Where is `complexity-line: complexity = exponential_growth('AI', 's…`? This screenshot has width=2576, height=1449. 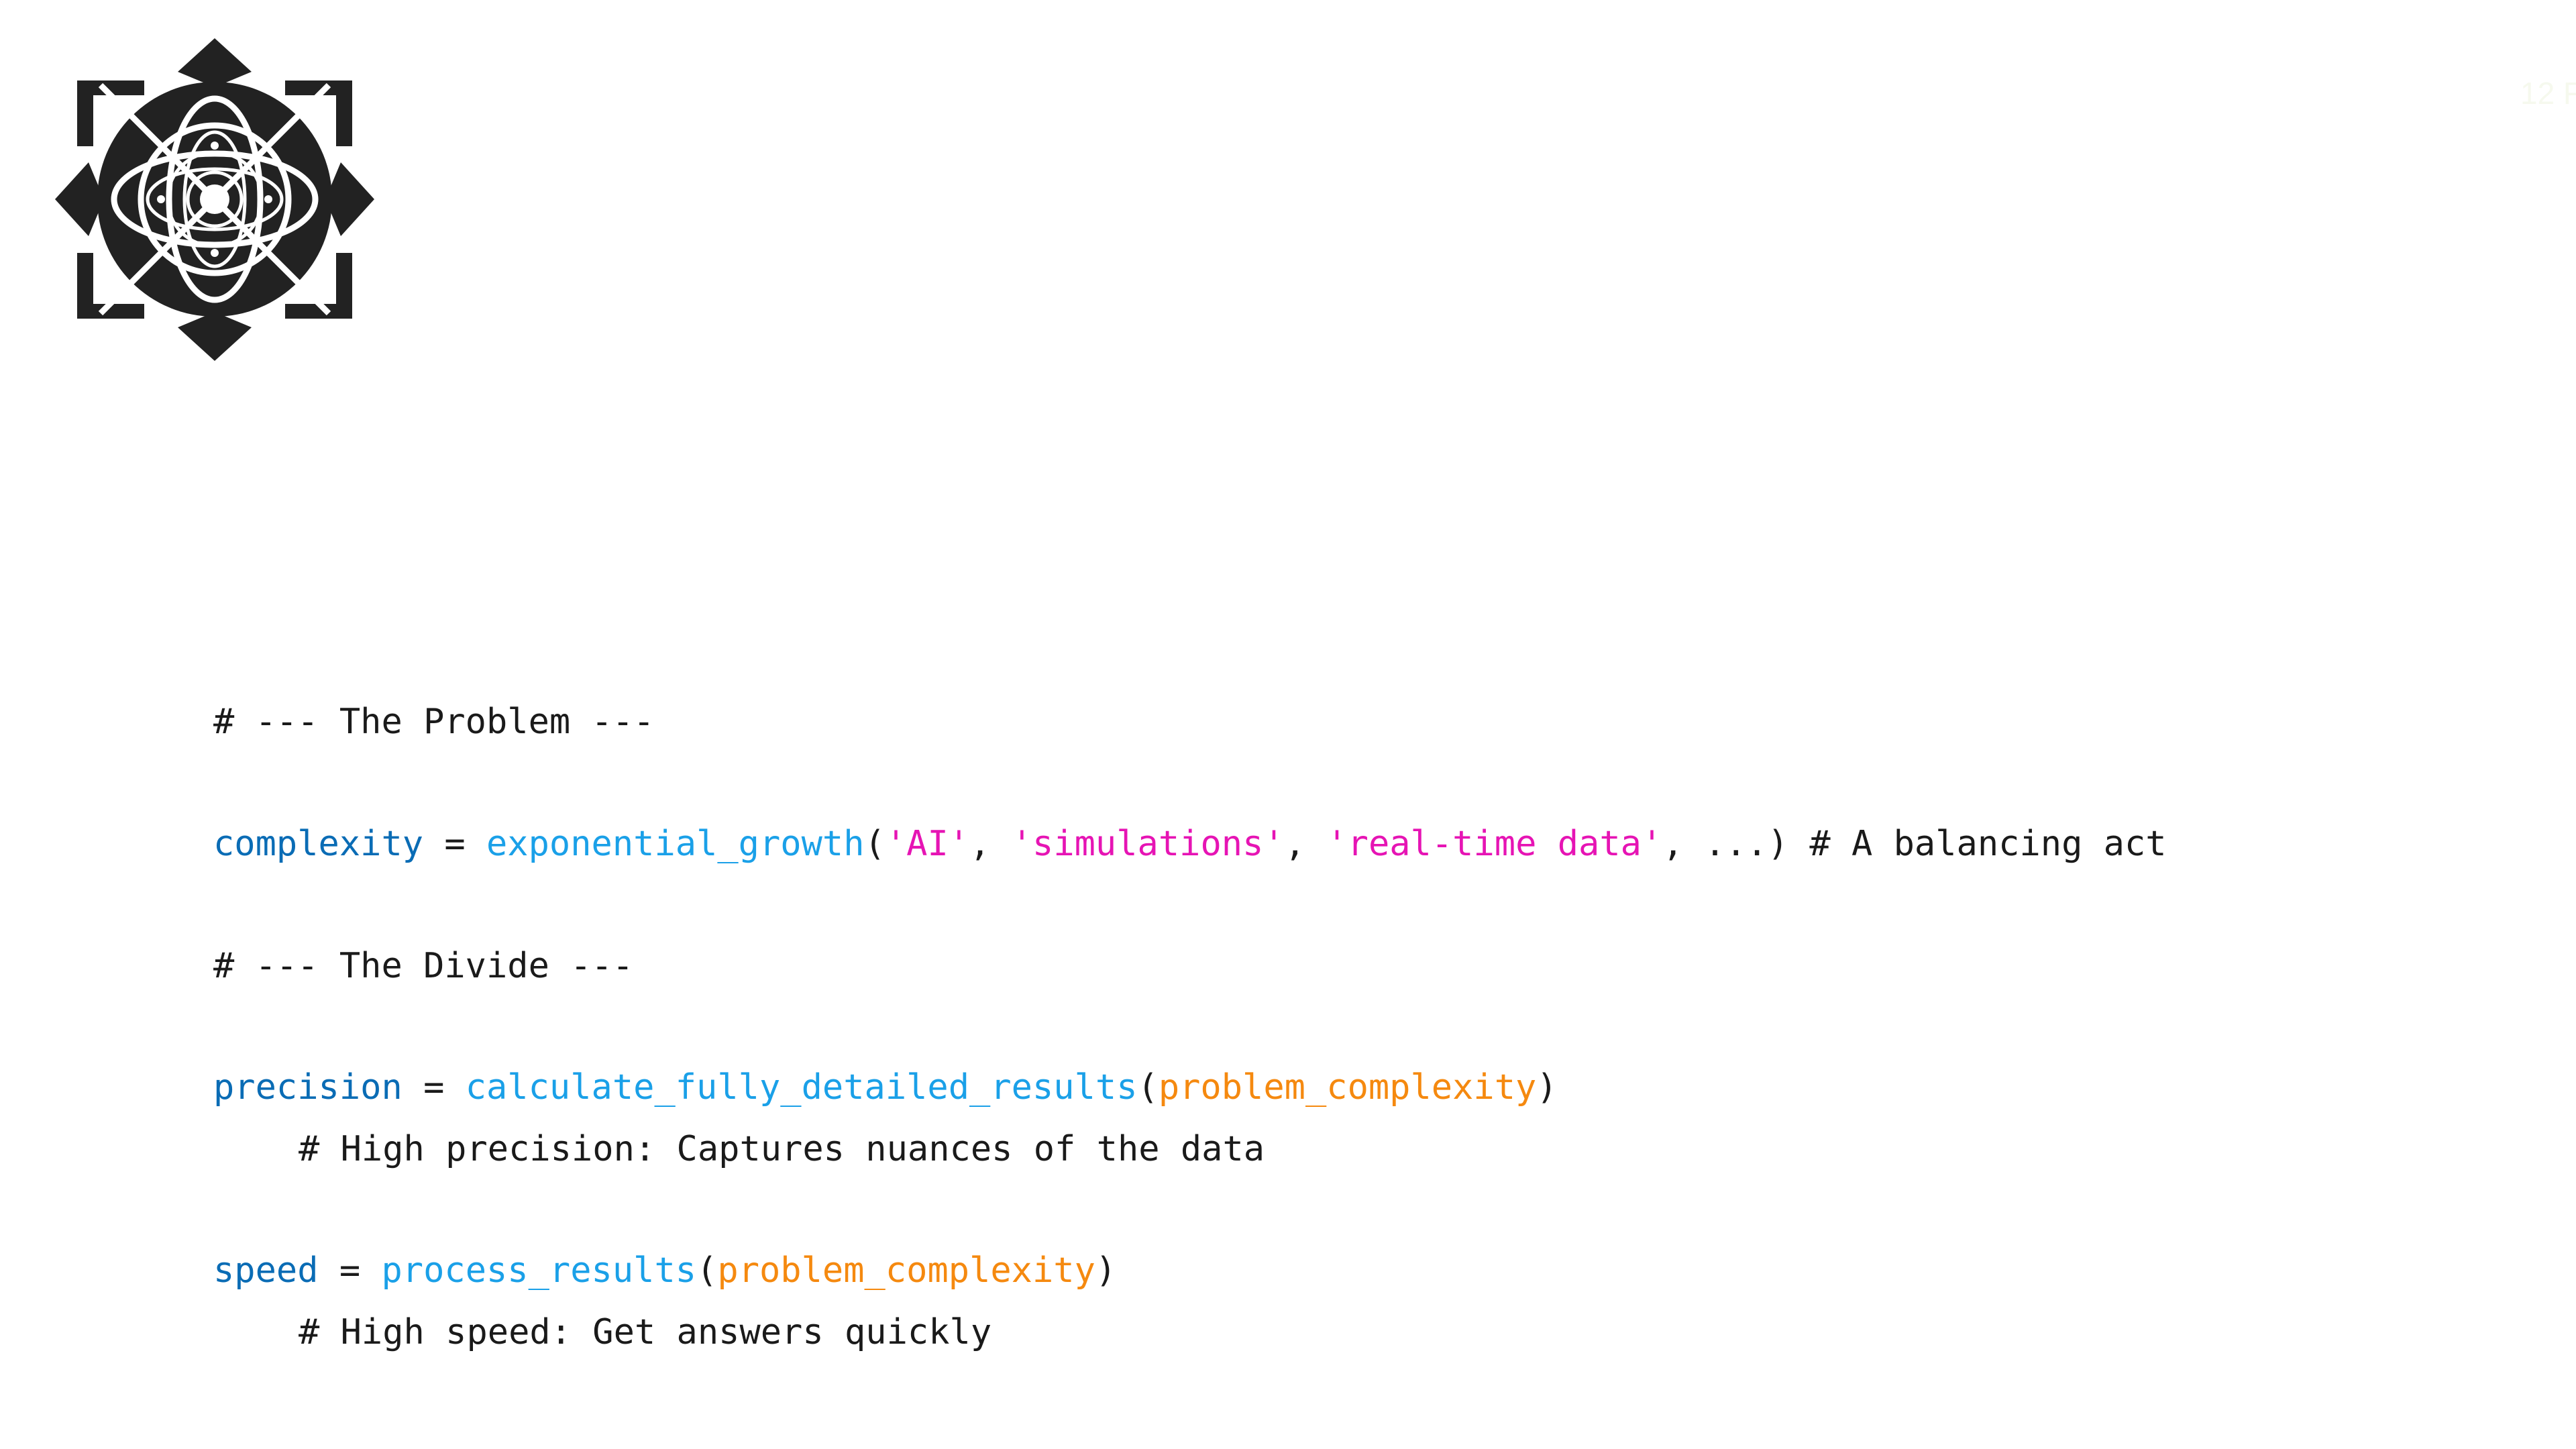 complexity-line: complexity = exponential_growth('AI', 's… is located at coordinates (1190, 844).